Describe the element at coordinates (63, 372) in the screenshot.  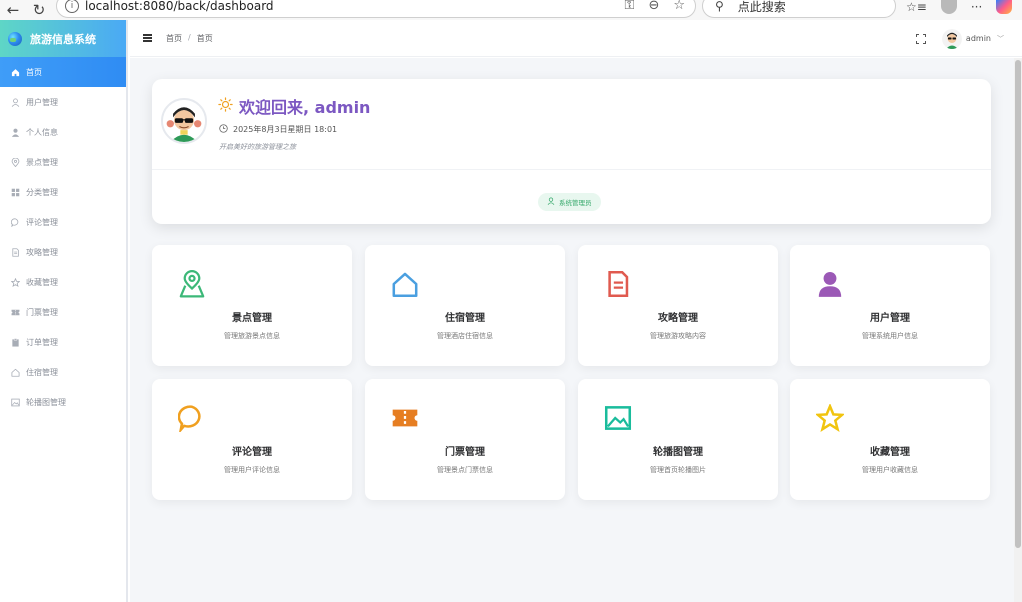
I see `sidebar-item-10: 住宿管理` at that location.